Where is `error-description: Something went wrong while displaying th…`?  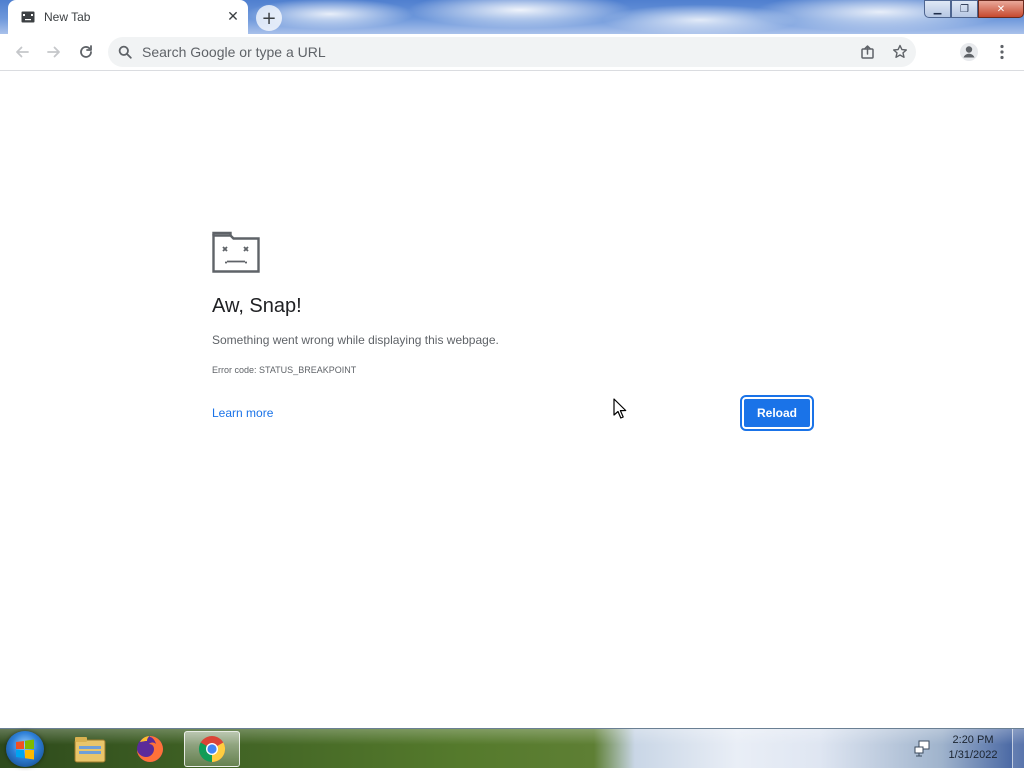
error-description: Something went wrong while displaying th… is located at coordinates (355, 340).